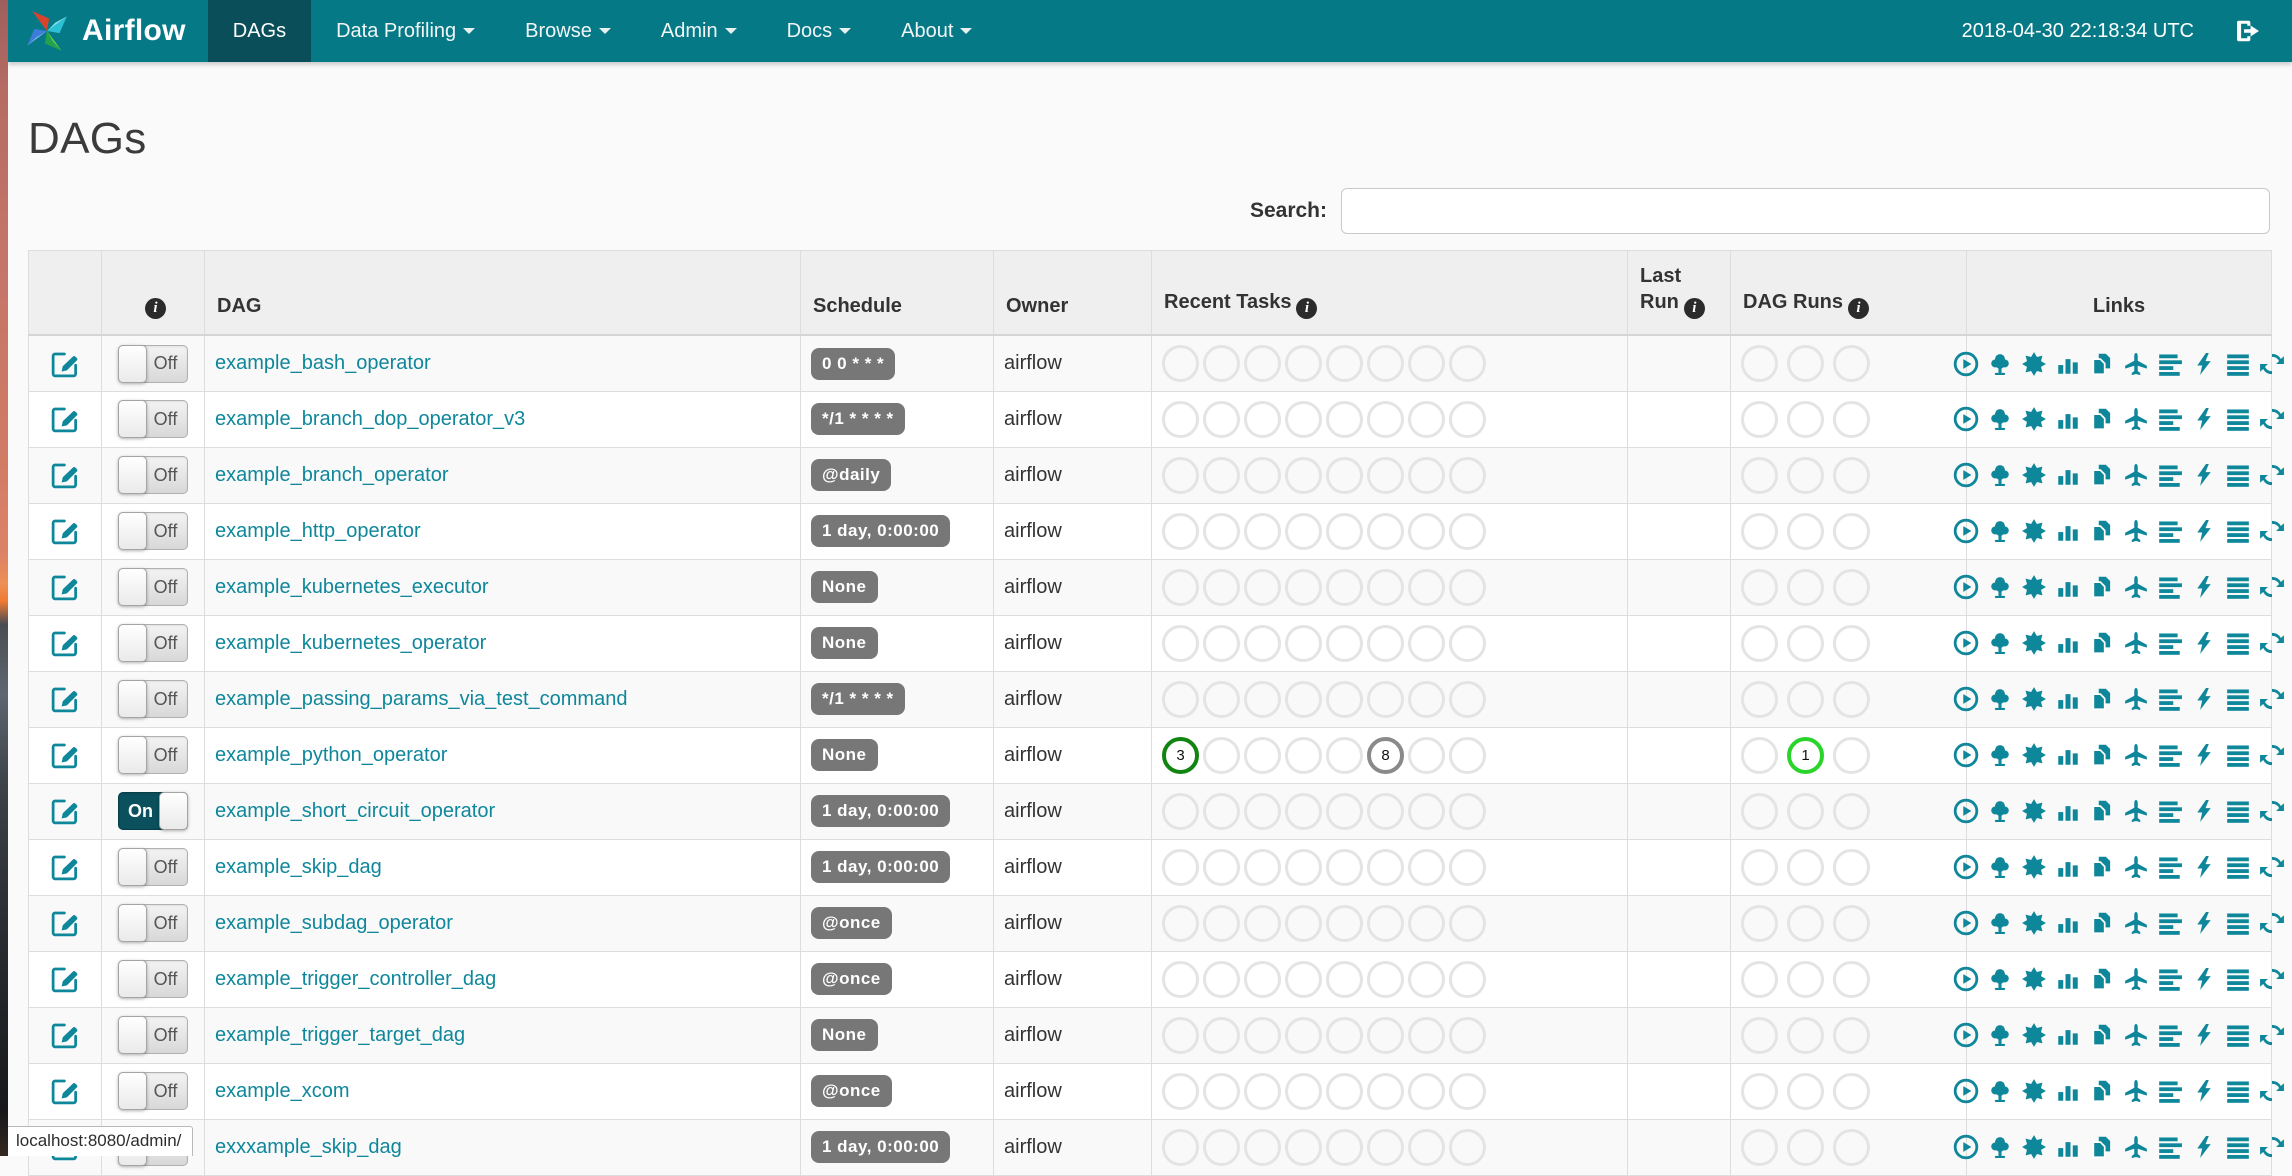 This screenshot has width=2292, height=1176. I want to click on dag-link: example_kubernetes_operator, so click(350, 643).